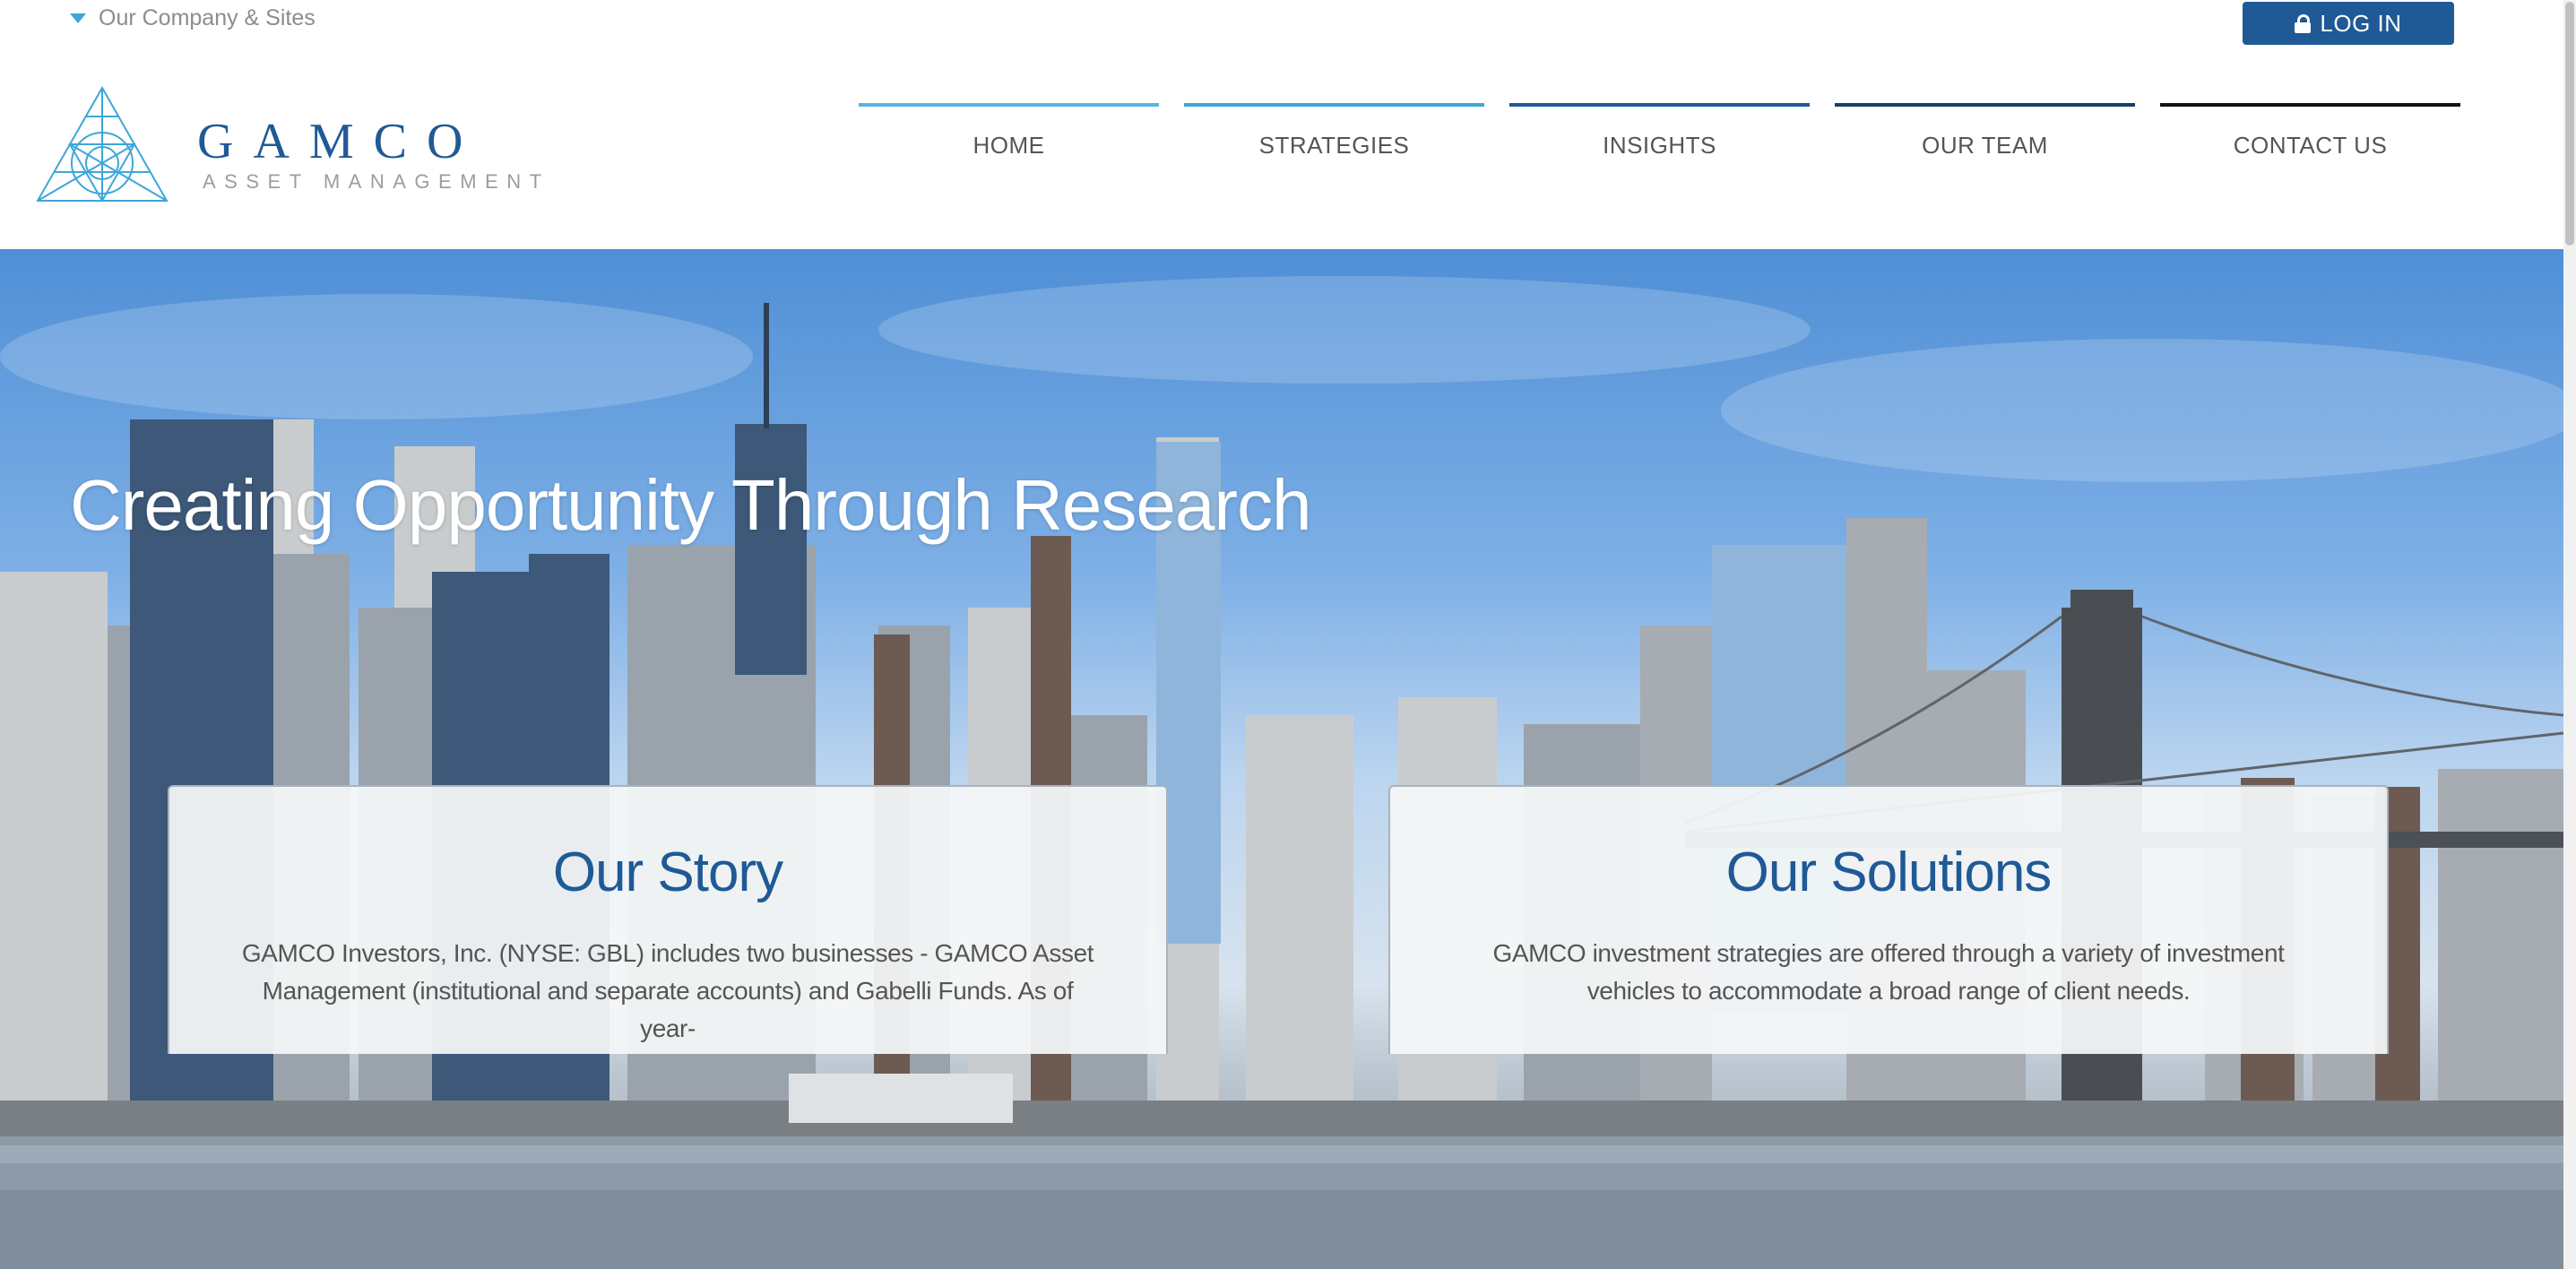 The image size is (2576, 1269). I want to click on our-solutions-title: Our Solutions, so click(1888, 873).